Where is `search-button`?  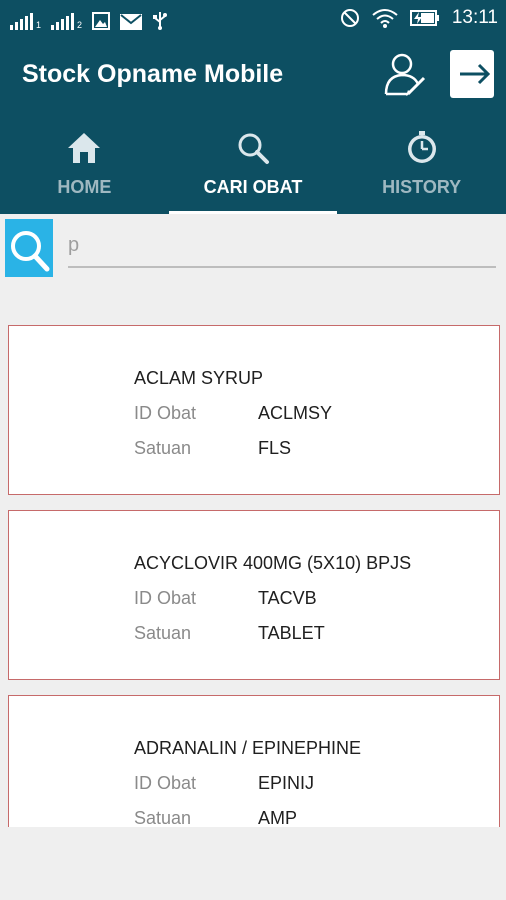
search-button is located at coordinates (29, 248).